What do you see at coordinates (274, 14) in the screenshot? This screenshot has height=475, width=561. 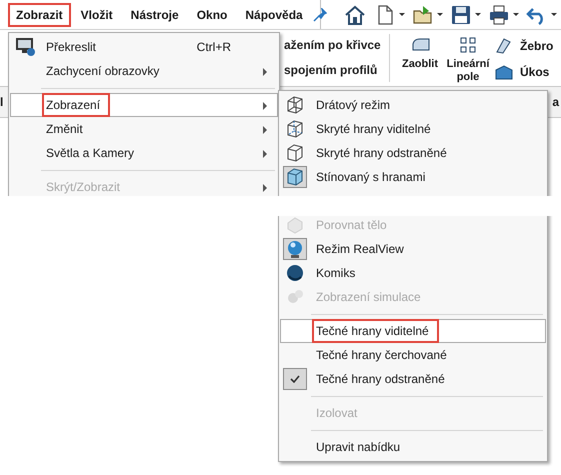 I see `menu-bar-item: Nápověda` at bounding box center [274, 14].